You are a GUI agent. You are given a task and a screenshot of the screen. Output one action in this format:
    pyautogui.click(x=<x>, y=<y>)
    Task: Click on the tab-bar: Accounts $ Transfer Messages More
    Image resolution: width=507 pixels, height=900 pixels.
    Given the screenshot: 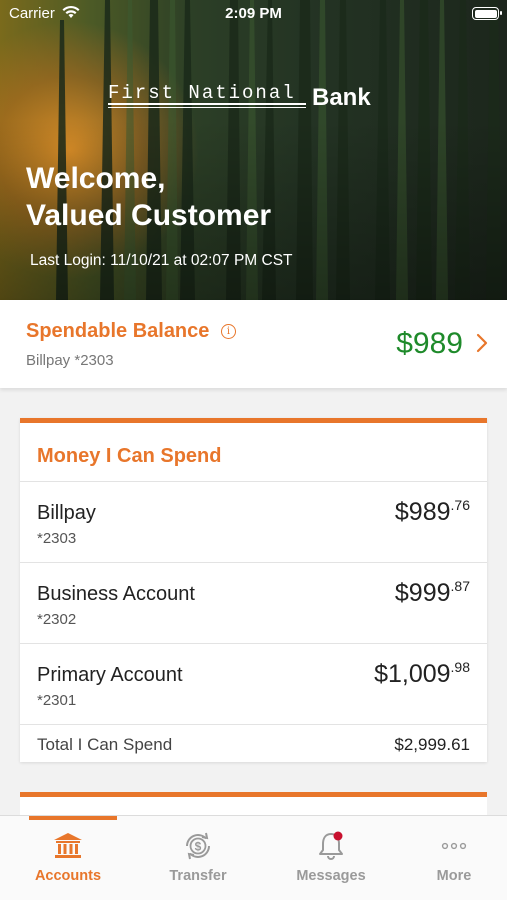 What is the action you would take?
    pyautogui.click(x=253, y=857)
    